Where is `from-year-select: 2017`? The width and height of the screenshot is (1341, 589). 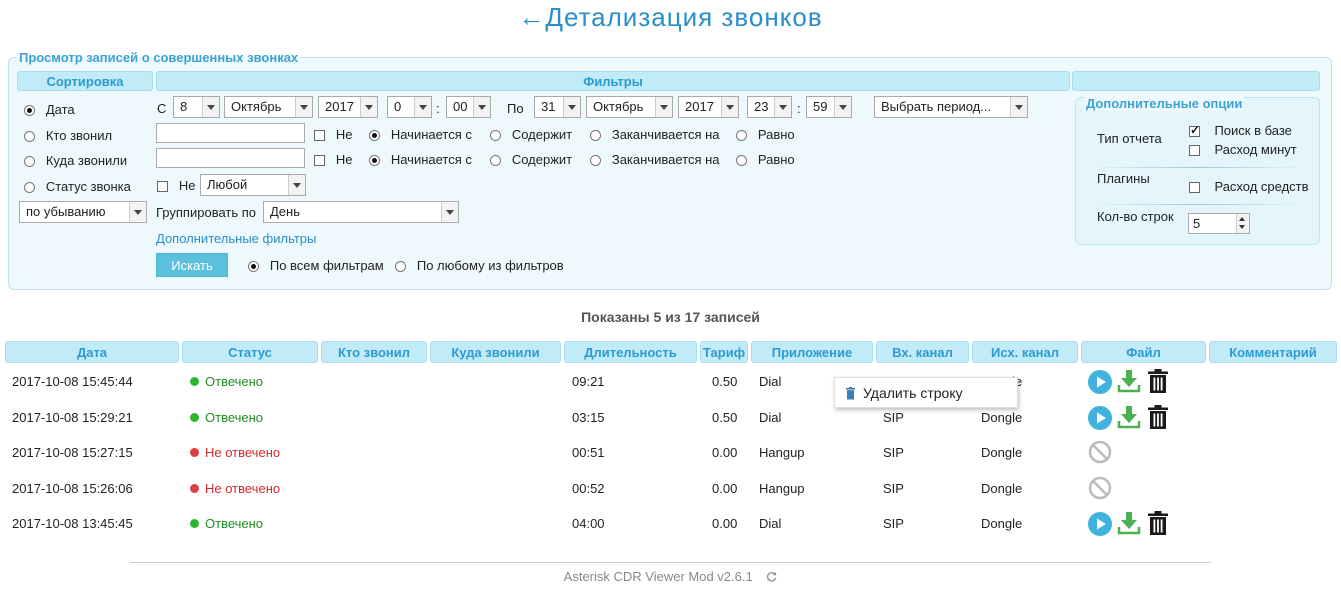
from-year-select: 2017 is located at coordinates (348, 107).